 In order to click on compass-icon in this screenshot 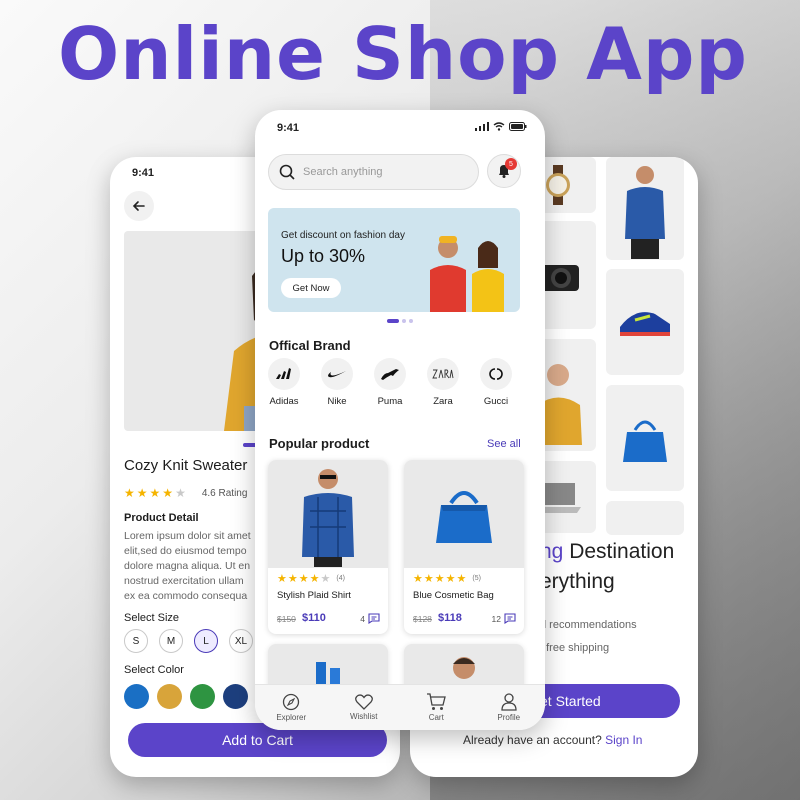, I will do `click(291, 702)`.